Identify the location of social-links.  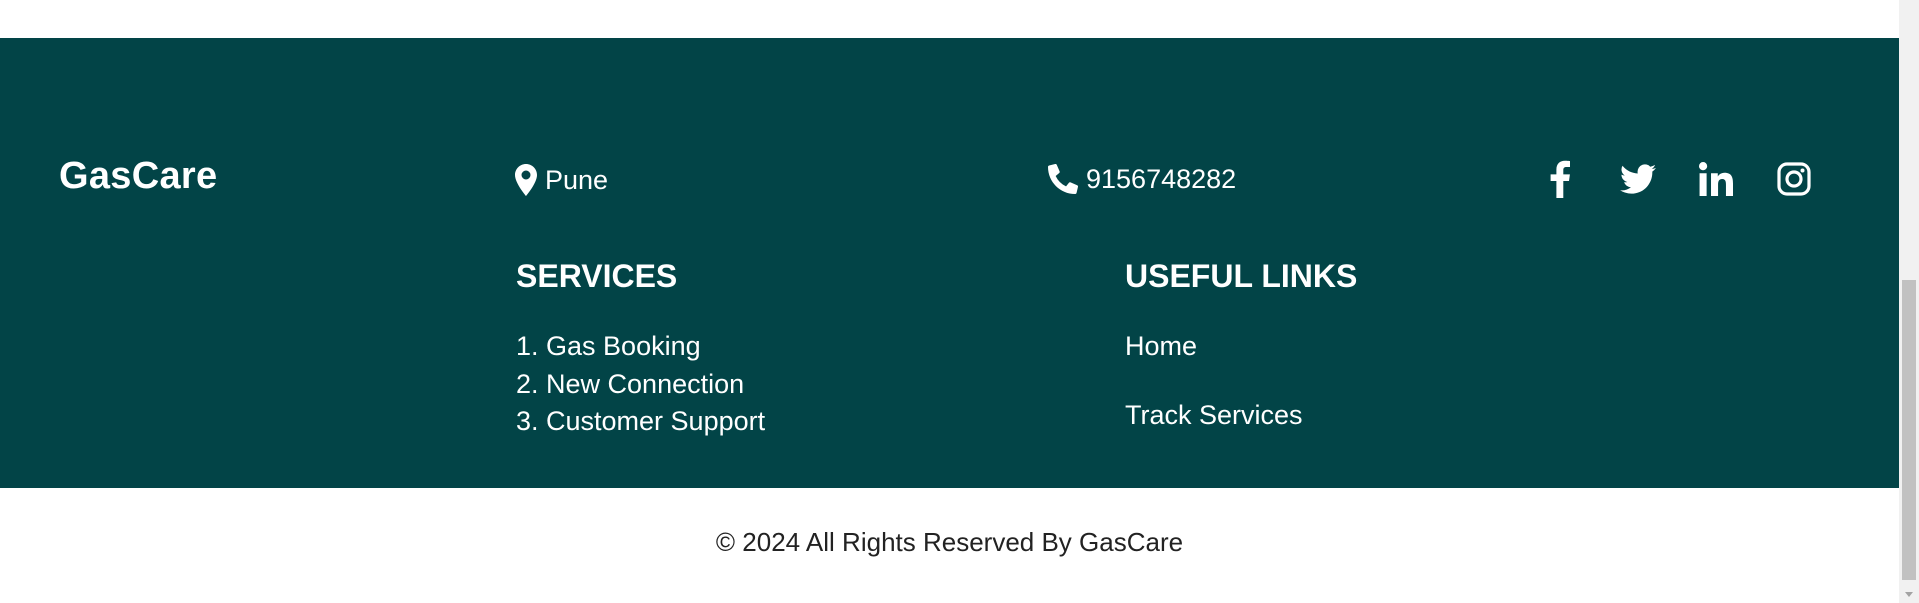
(1677, 181).